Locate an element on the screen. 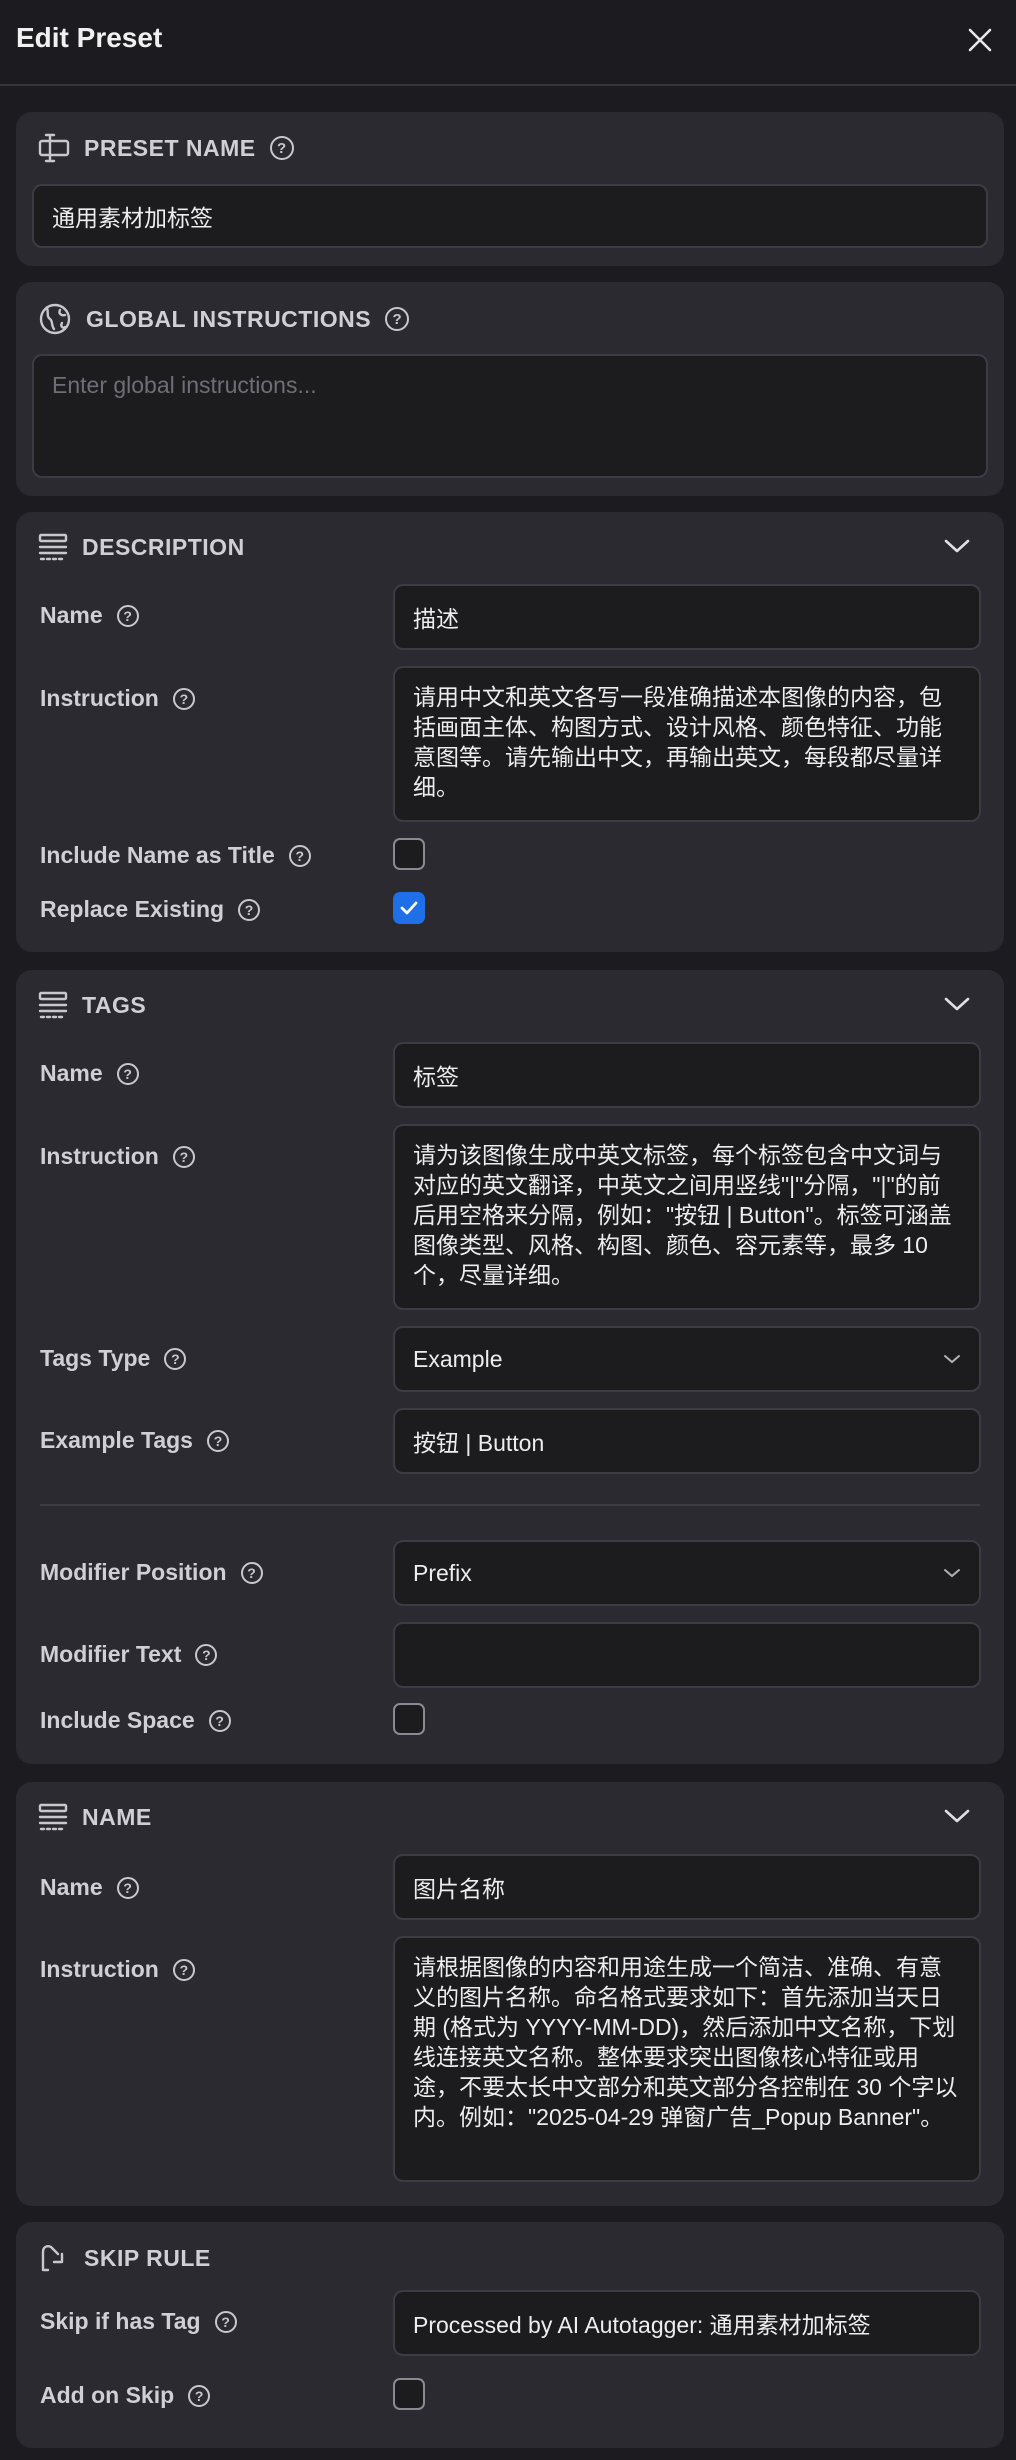 This screenshot has width=1016, height=2460. skip-rule-title: SKIP RULE is located at coordinates (147, 2257).